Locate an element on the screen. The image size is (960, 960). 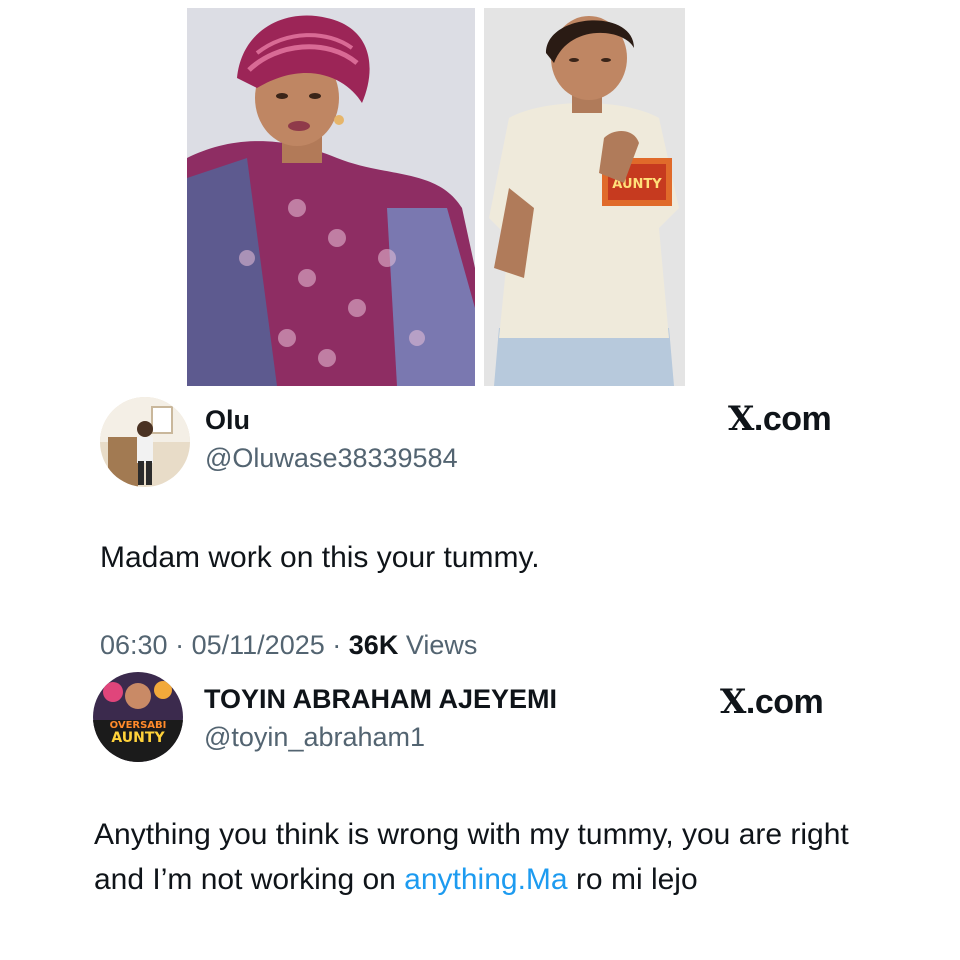
tweet2-x-logo: X.com is located at coordinates (772, 702).